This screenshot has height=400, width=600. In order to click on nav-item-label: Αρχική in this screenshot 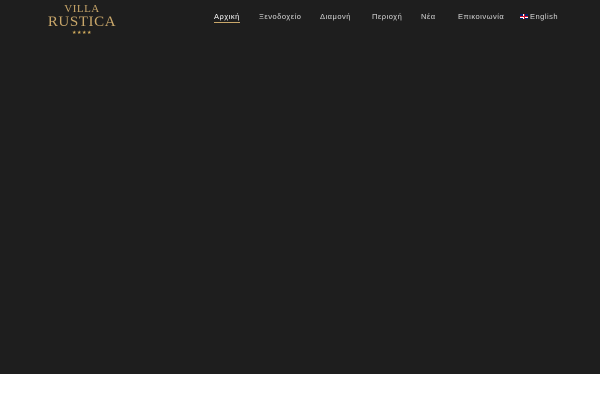, I will do `click(227, 16)`.